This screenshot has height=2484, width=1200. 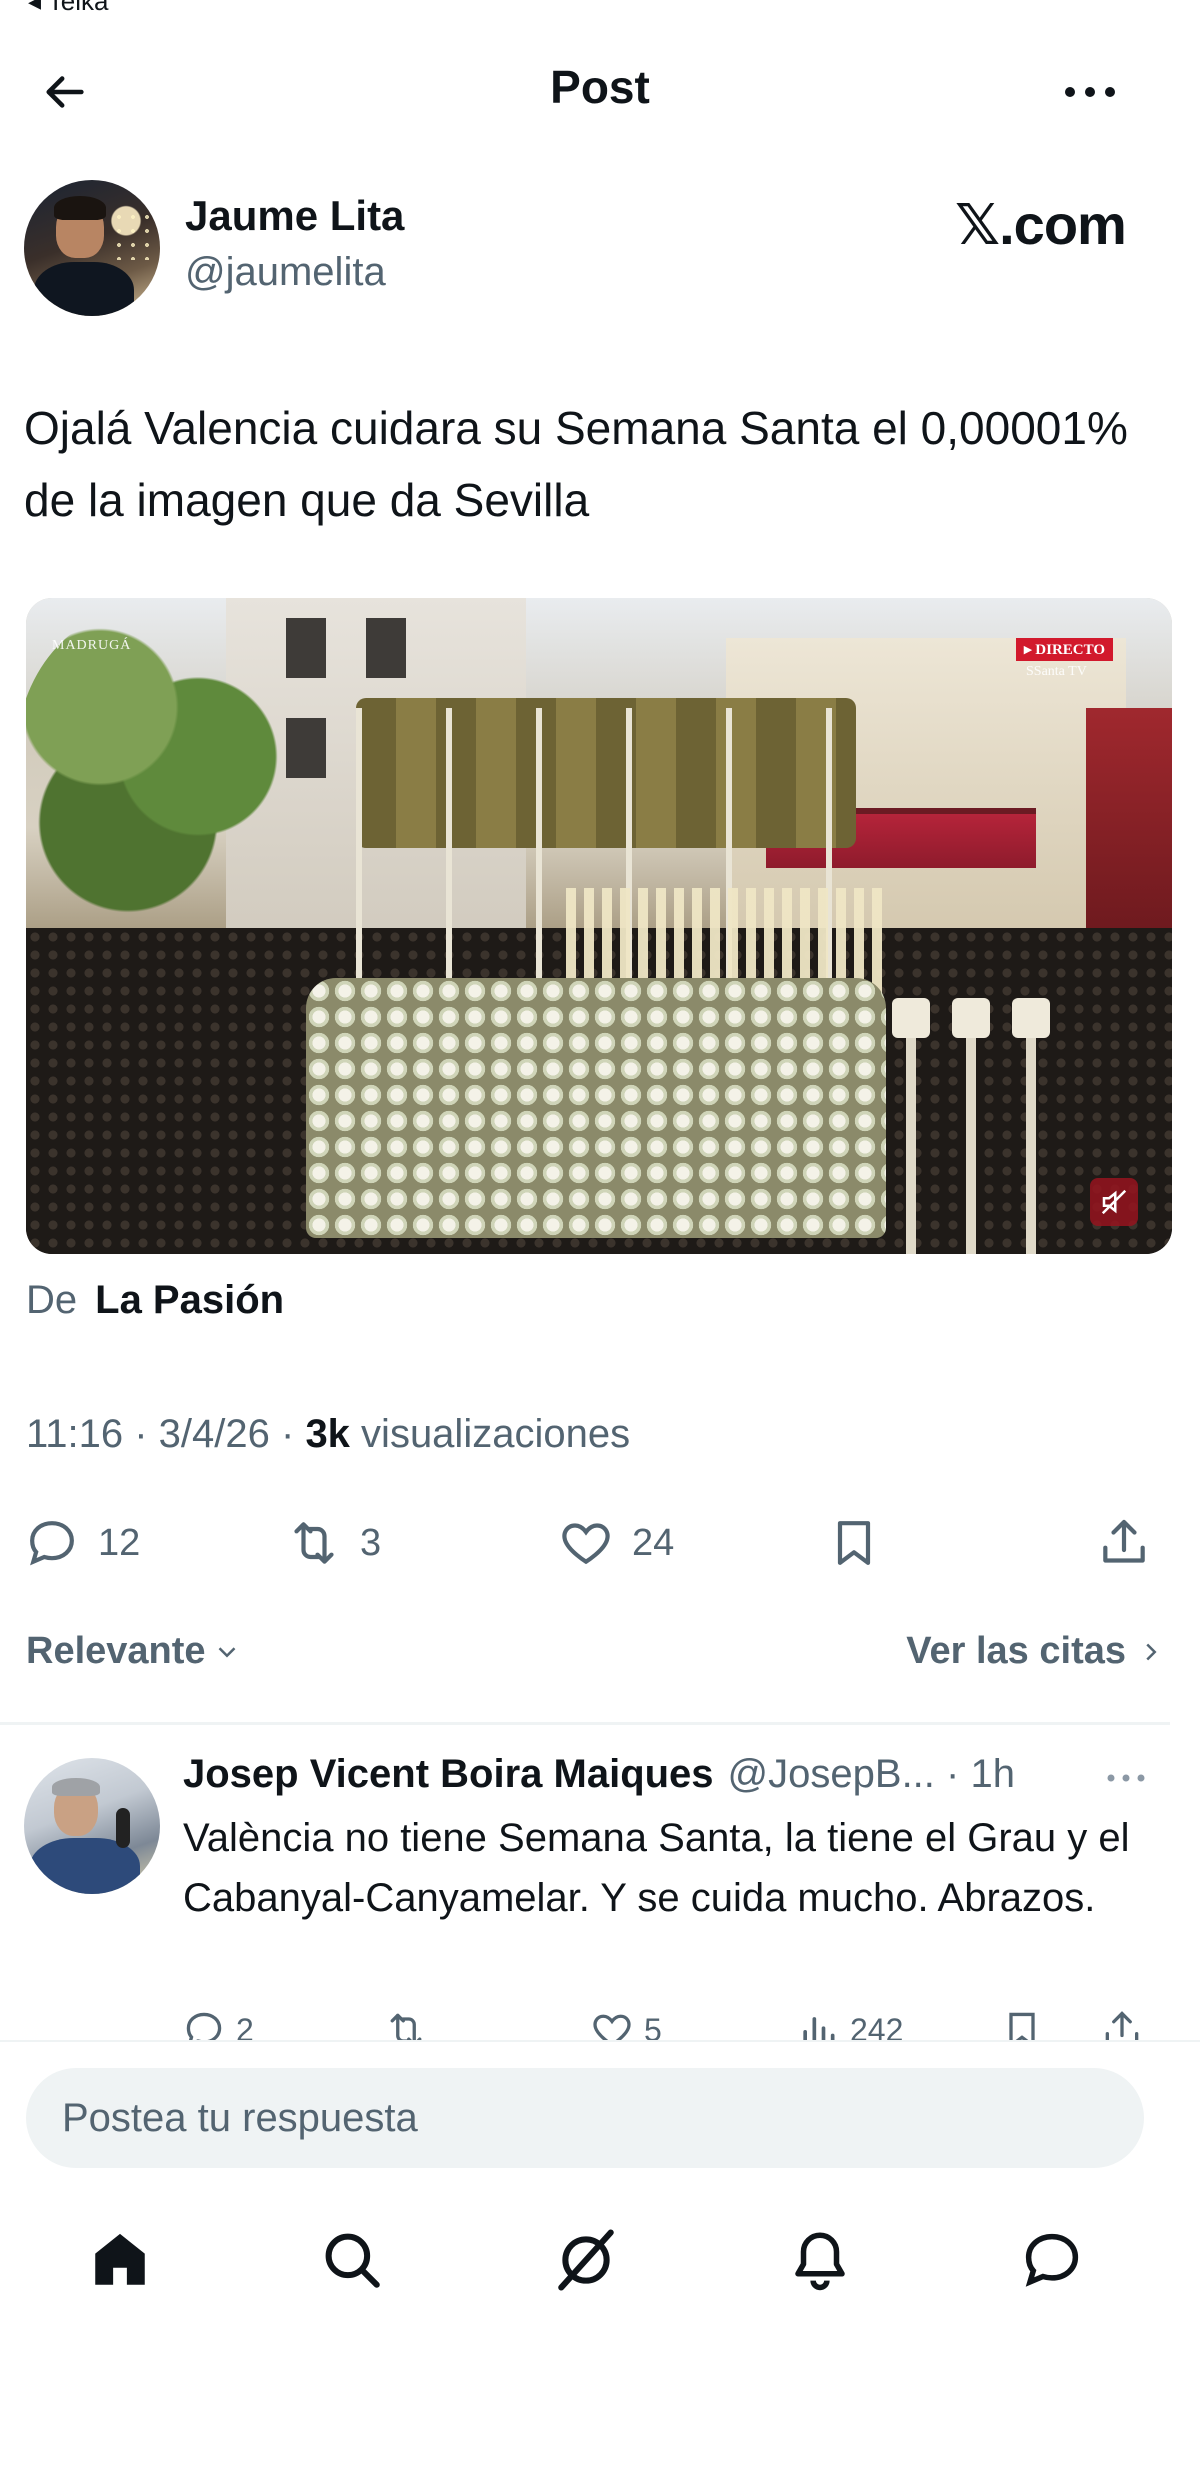 I want to click on heart-icon, so click(x=586, y=1544).